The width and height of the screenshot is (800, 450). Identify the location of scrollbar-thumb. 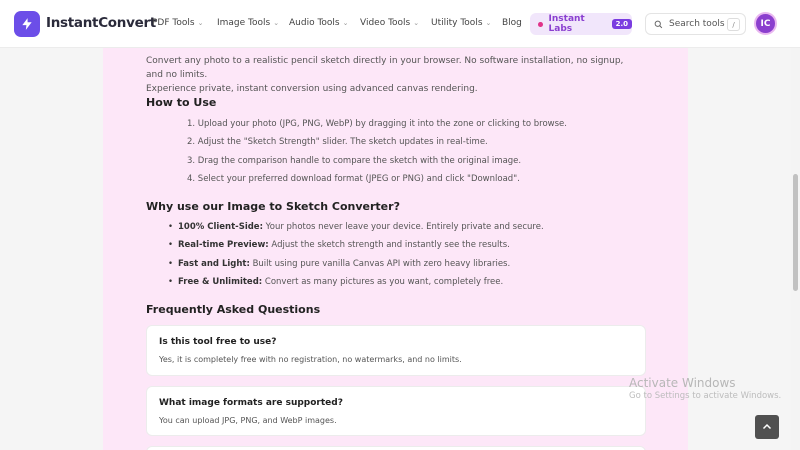
(795, 232).